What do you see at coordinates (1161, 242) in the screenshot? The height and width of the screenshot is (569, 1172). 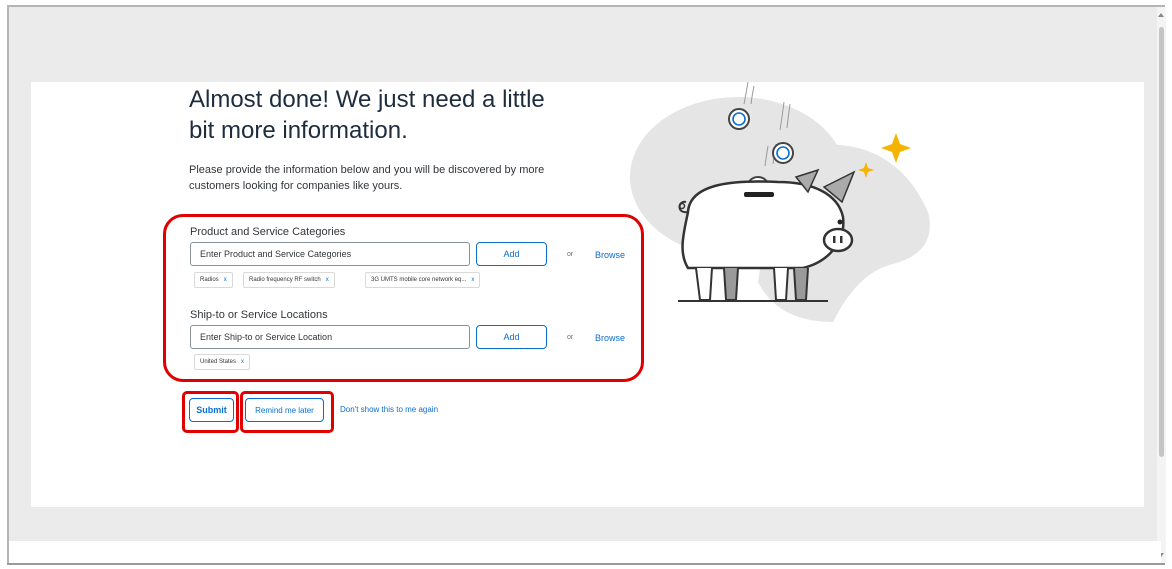 I see `scrollbar-thumb` at bounding box center [1161, 242].